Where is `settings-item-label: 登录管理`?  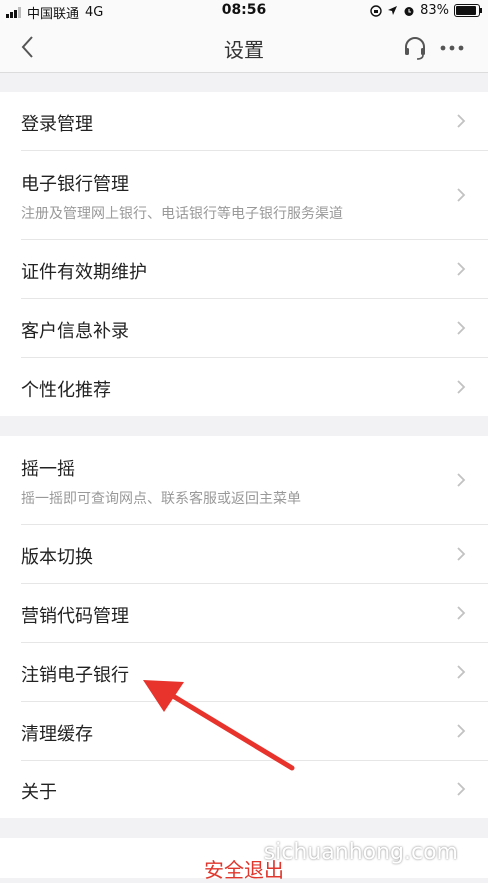
settings-item-label: 登录管理 is located at coordinates (57, 124).